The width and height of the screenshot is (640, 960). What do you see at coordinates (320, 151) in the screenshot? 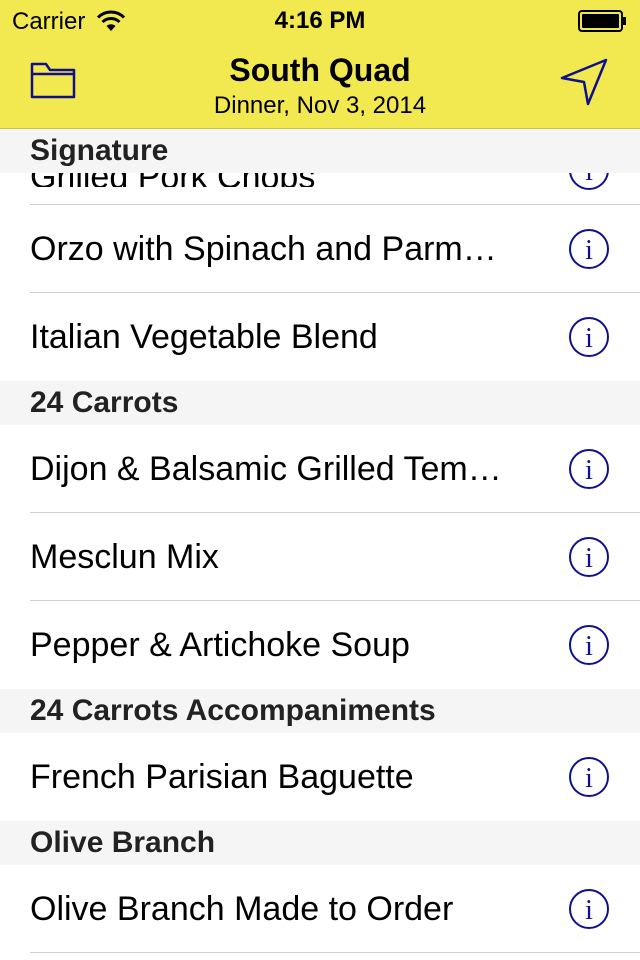
I see `section-header: Signature` at bounding box center [320, 151].